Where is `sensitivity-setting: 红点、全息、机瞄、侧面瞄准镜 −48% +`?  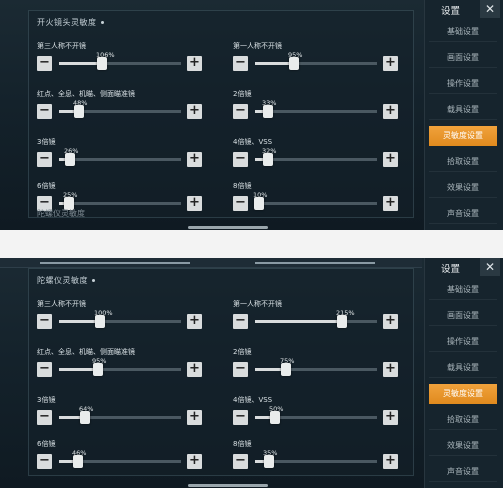 sensitivity-setting: 红点、全息、机瞄、侧面瞄准镜 −48% + is located at coordinates (120, 109).